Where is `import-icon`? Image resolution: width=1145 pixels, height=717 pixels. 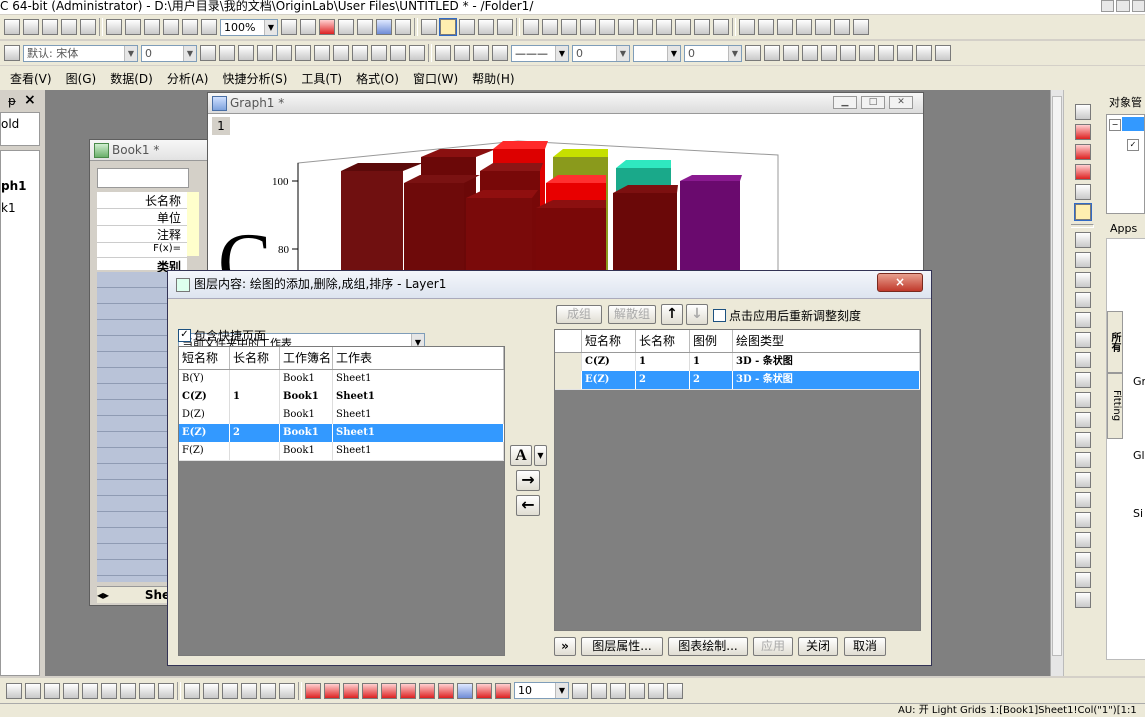 import-icon is located at coordinates (190, 27).